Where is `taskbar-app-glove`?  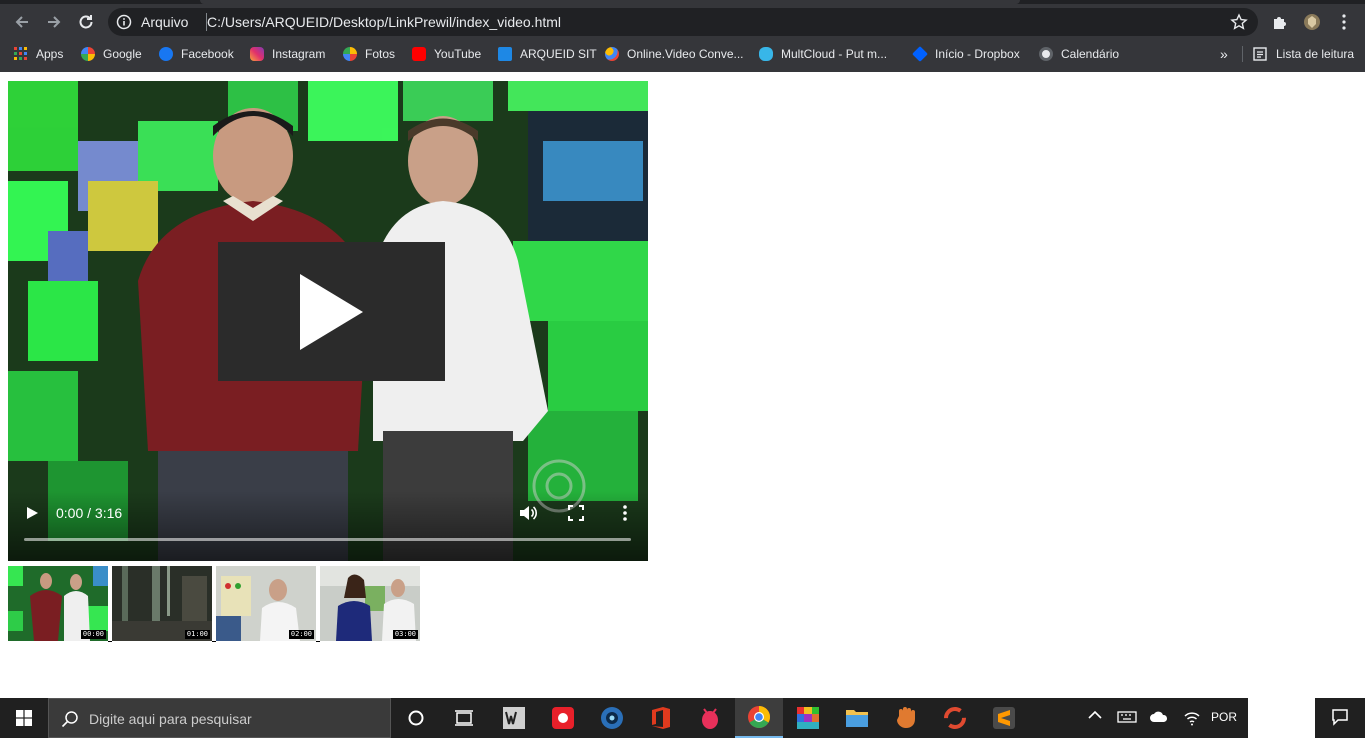 taskbar-app-glove is located at coordinates (906, 718).